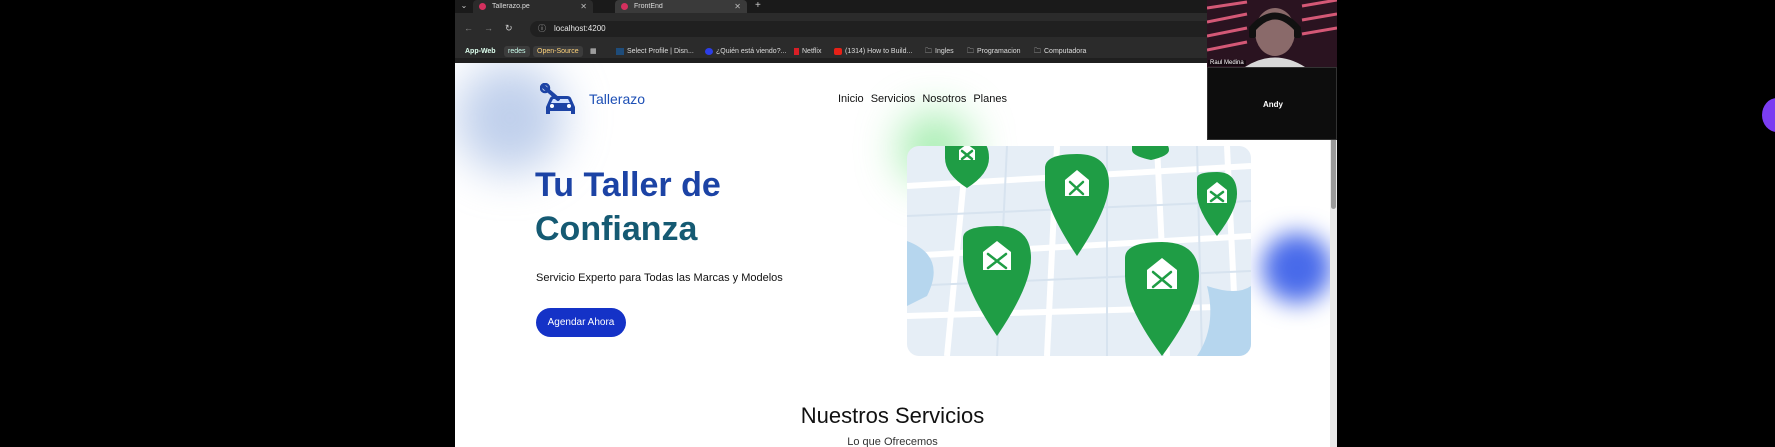 This screenshot has height=447, width=1775. I want to click on bookmark-open-source: Open-Source, so click(558, 51).